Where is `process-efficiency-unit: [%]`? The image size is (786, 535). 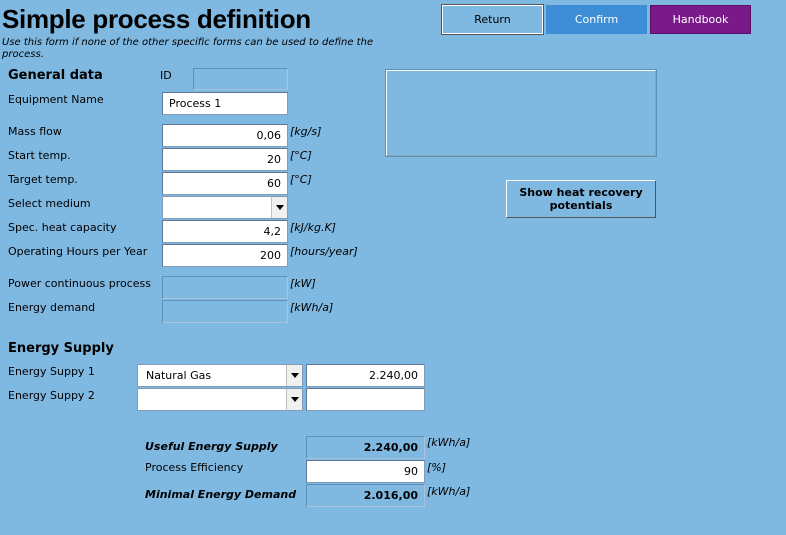
process-efficiency-unit: [%] is located at coordinates (437, 467).